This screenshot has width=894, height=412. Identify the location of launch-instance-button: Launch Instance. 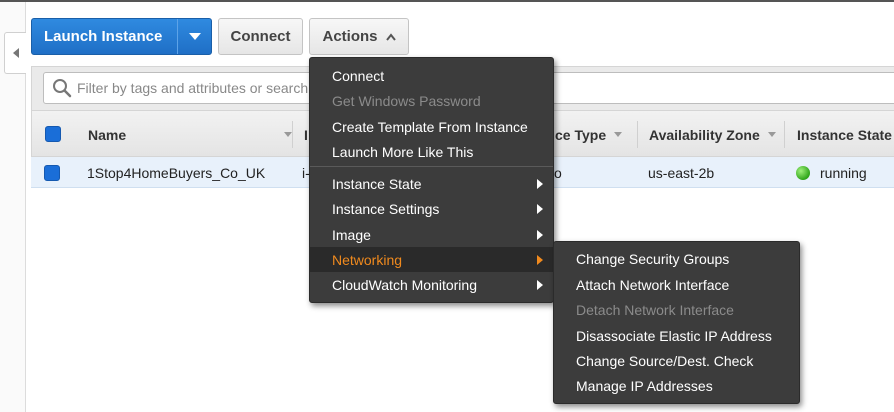
(121, 36).